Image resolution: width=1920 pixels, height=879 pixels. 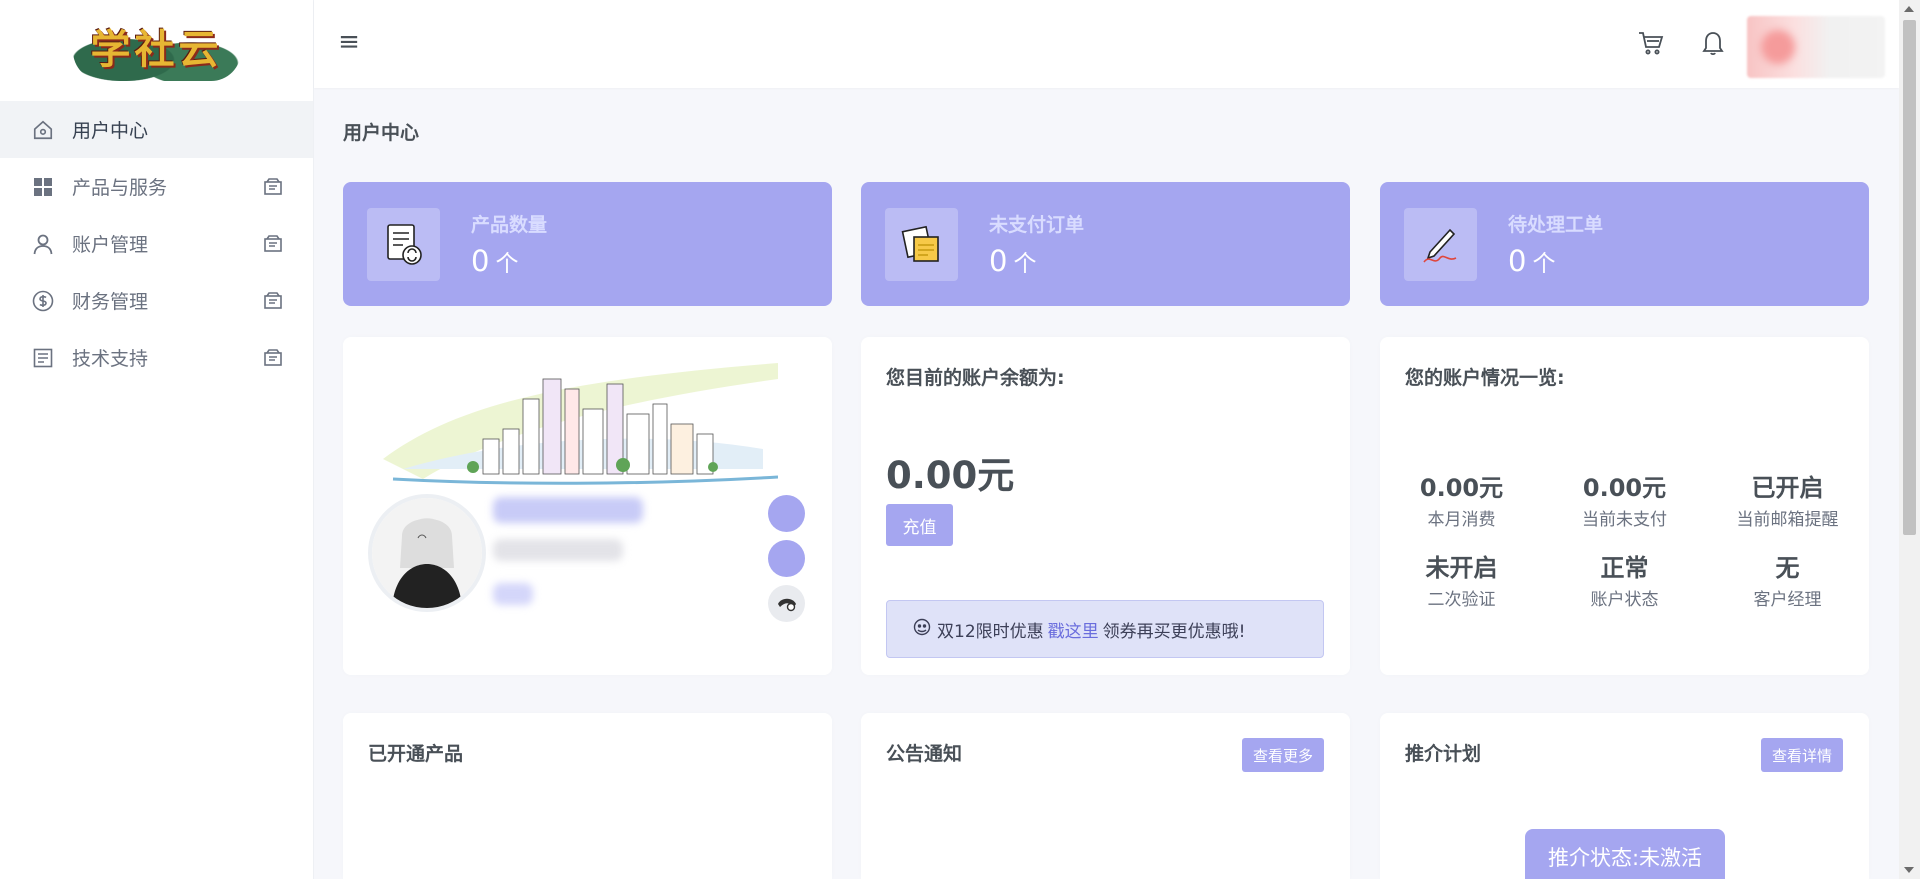 What do you see at coordinates (1443, 754) in the screenshot?
I see `referral-heading: 推介计划` at bounding box center [1443, 754].